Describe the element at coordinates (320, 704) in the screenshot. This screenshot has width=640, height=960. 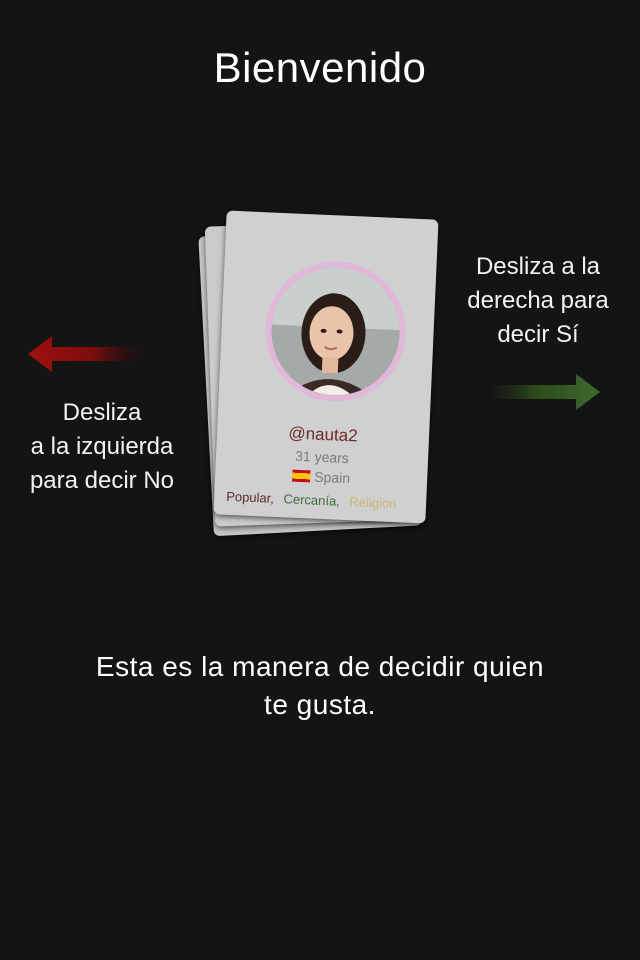
I see `intro-message-line: te gusta.` at that location.